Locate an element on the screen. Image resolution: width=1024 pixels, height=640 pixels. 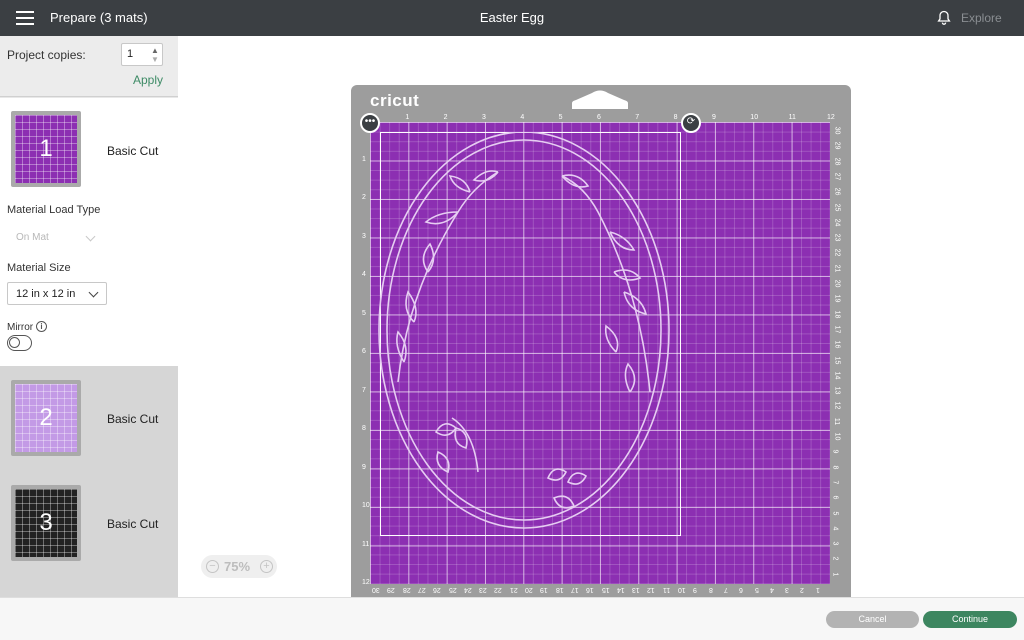
project-name: Easter Egg is located at coordinates (512, 17).